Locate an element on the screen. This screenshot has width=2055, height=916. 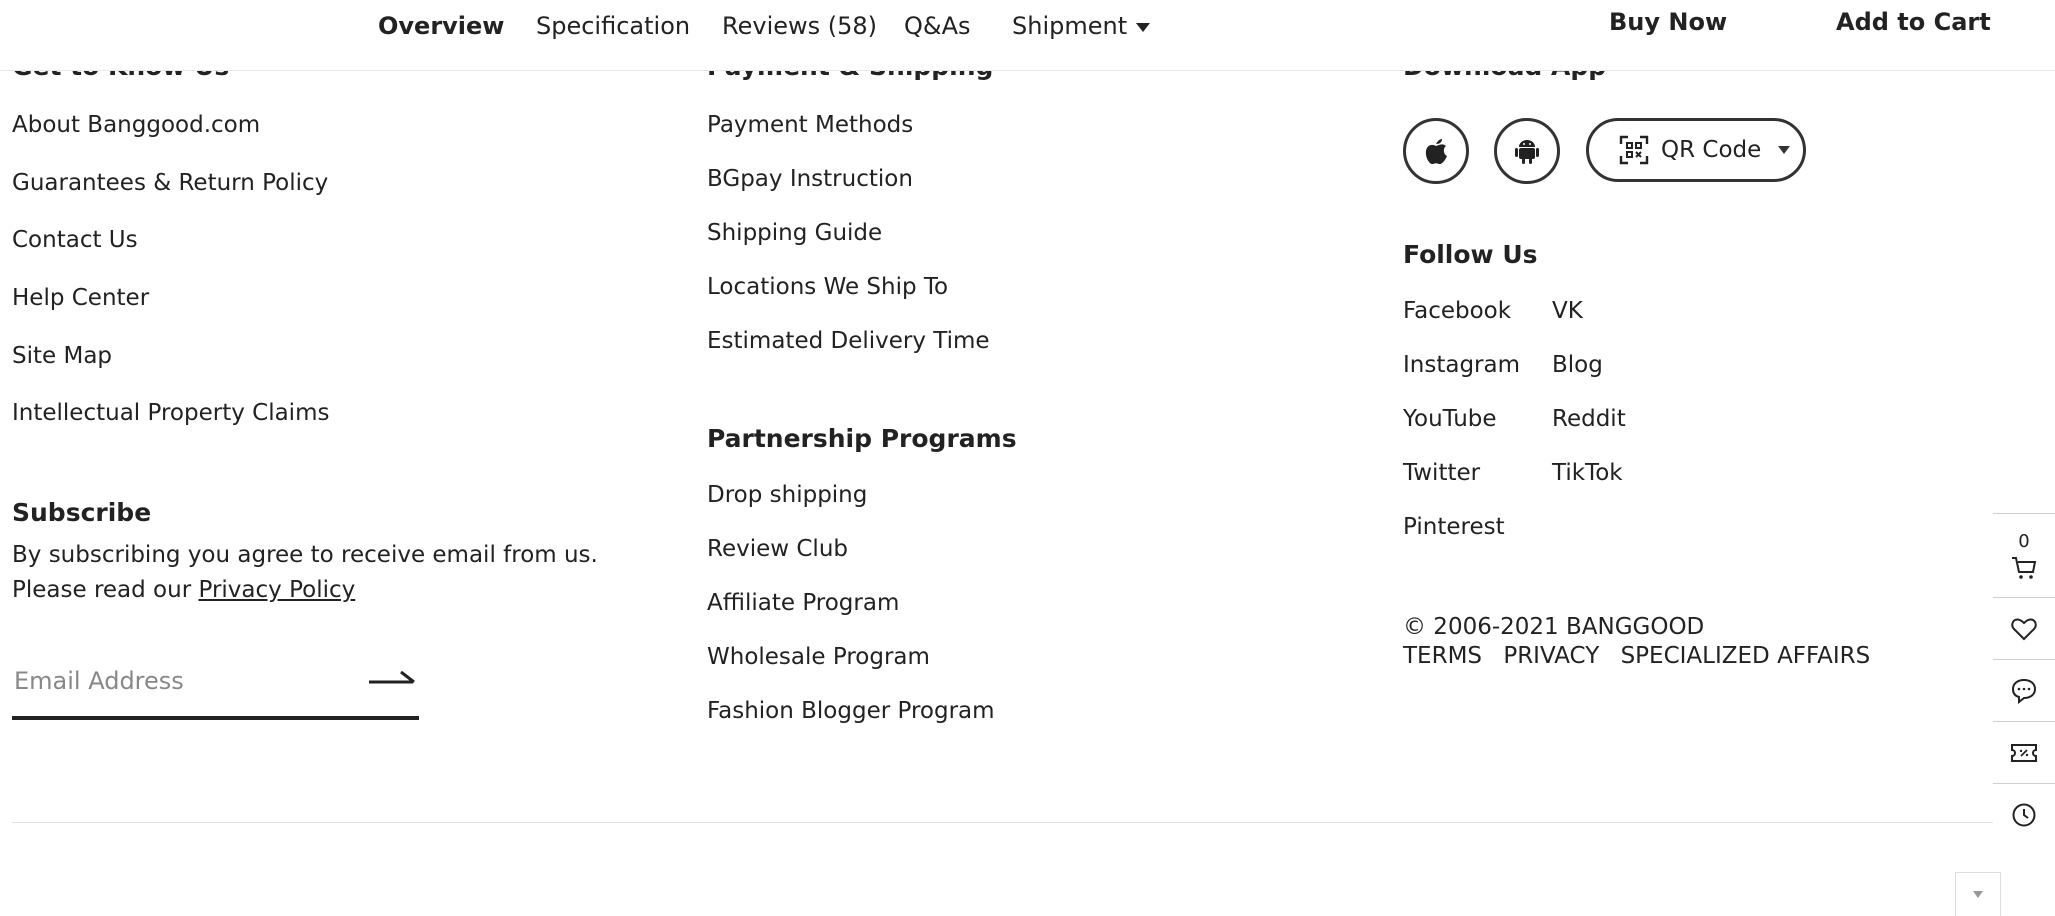
link-contact: Contact Us is located at coordinates (75, 240).